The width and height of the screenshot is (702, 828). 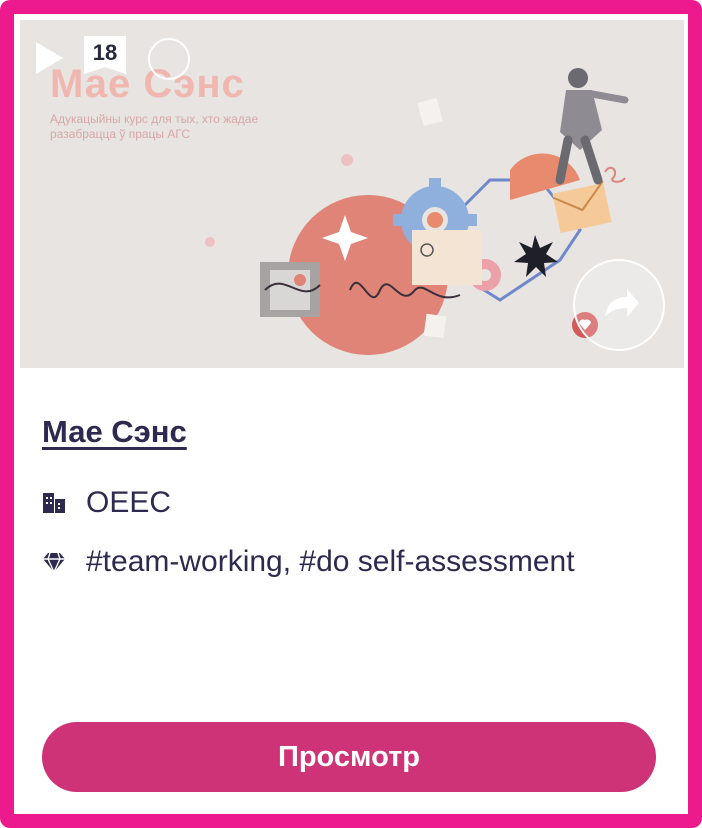 I want to click on tags-row: #team-working, #do self-assessment, so click(x=363, y=562).